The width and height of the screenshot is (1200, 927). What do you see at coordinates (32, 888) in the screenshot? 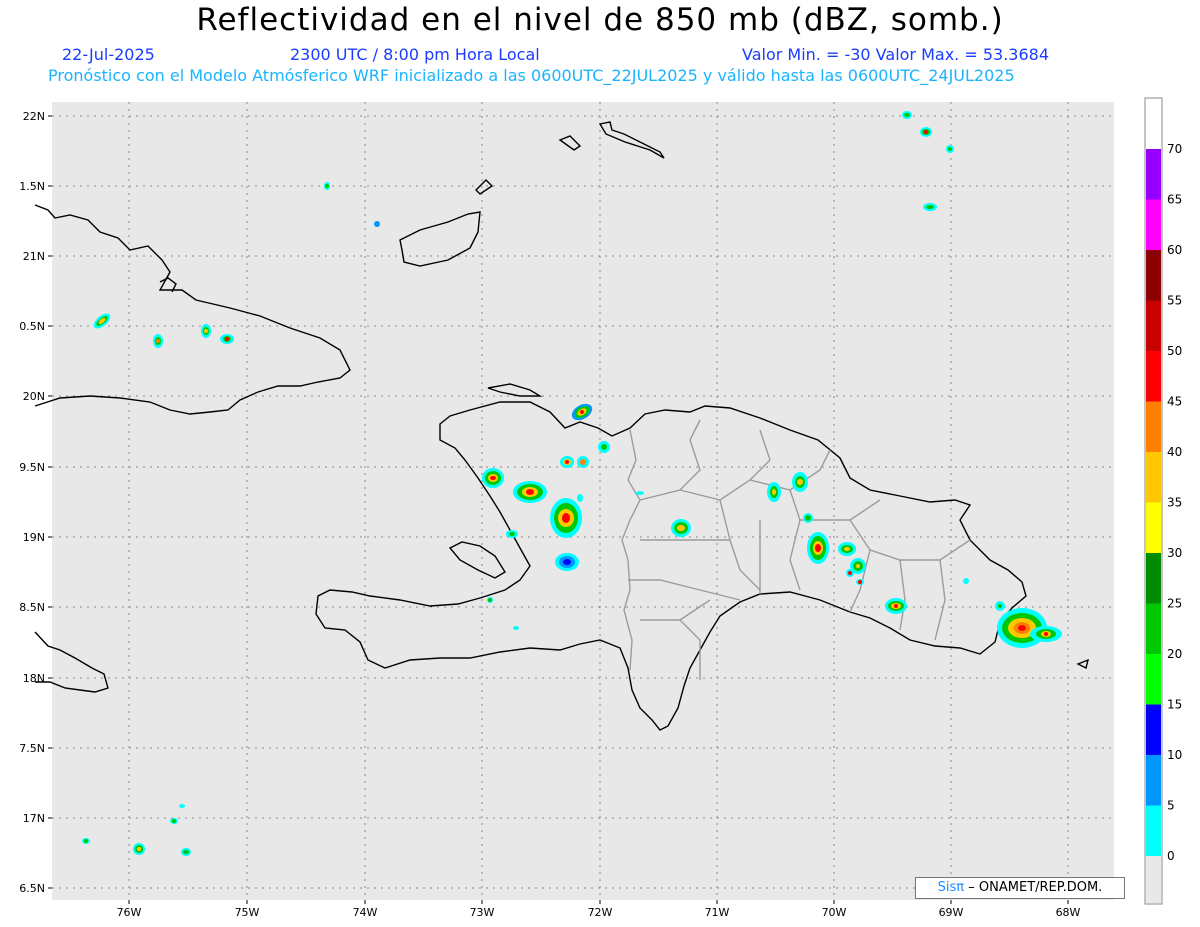
I see `lat-label: 6.5N` at bounding box center [32, 888].